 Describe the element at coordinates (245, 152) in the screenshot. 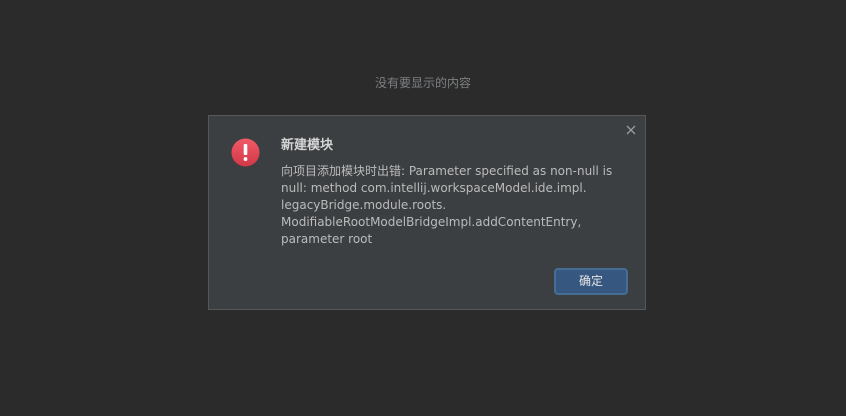

I see `error-icon` at that location.